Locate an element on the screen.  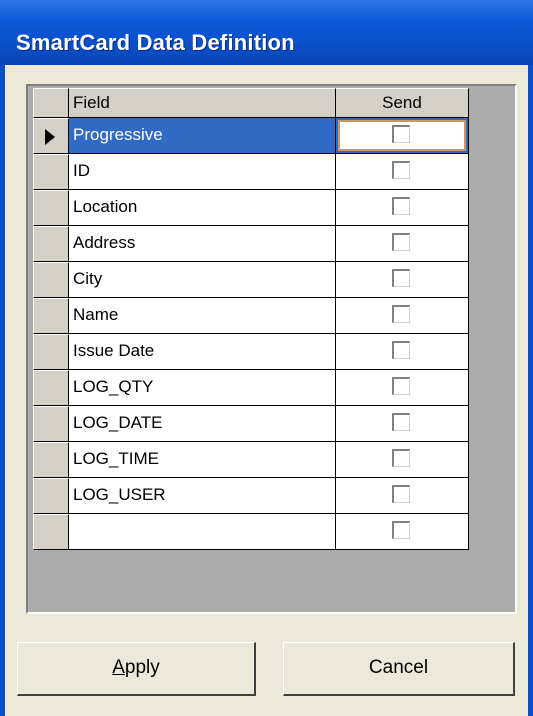
window-title: SmartCard Data Definition is located at coordinates (155, 42).